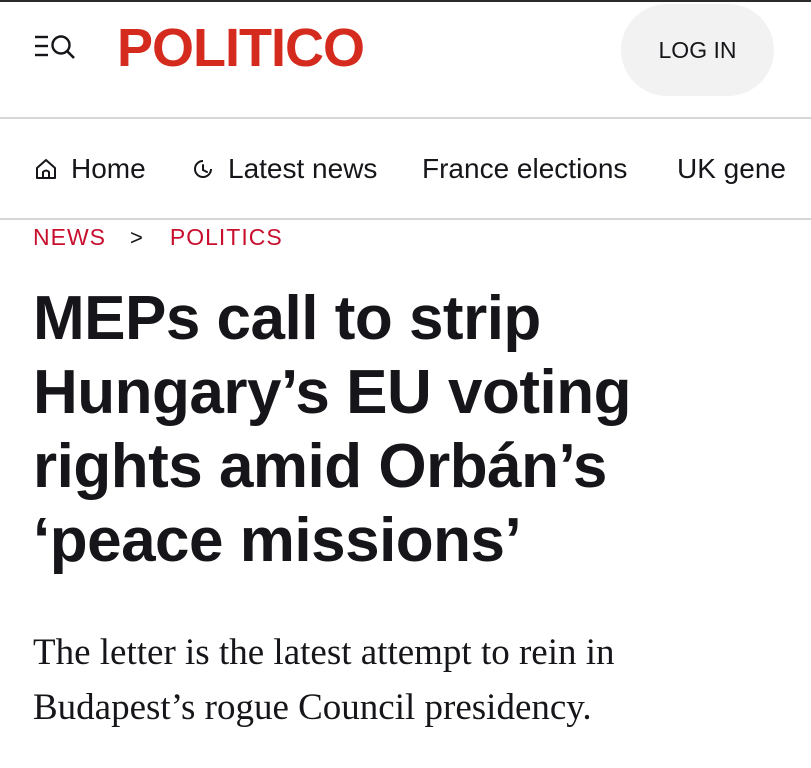  Describe the element at coordinates (287, 318) in the screenshot. I see `headline-line: MEPs call to strip` at that location.